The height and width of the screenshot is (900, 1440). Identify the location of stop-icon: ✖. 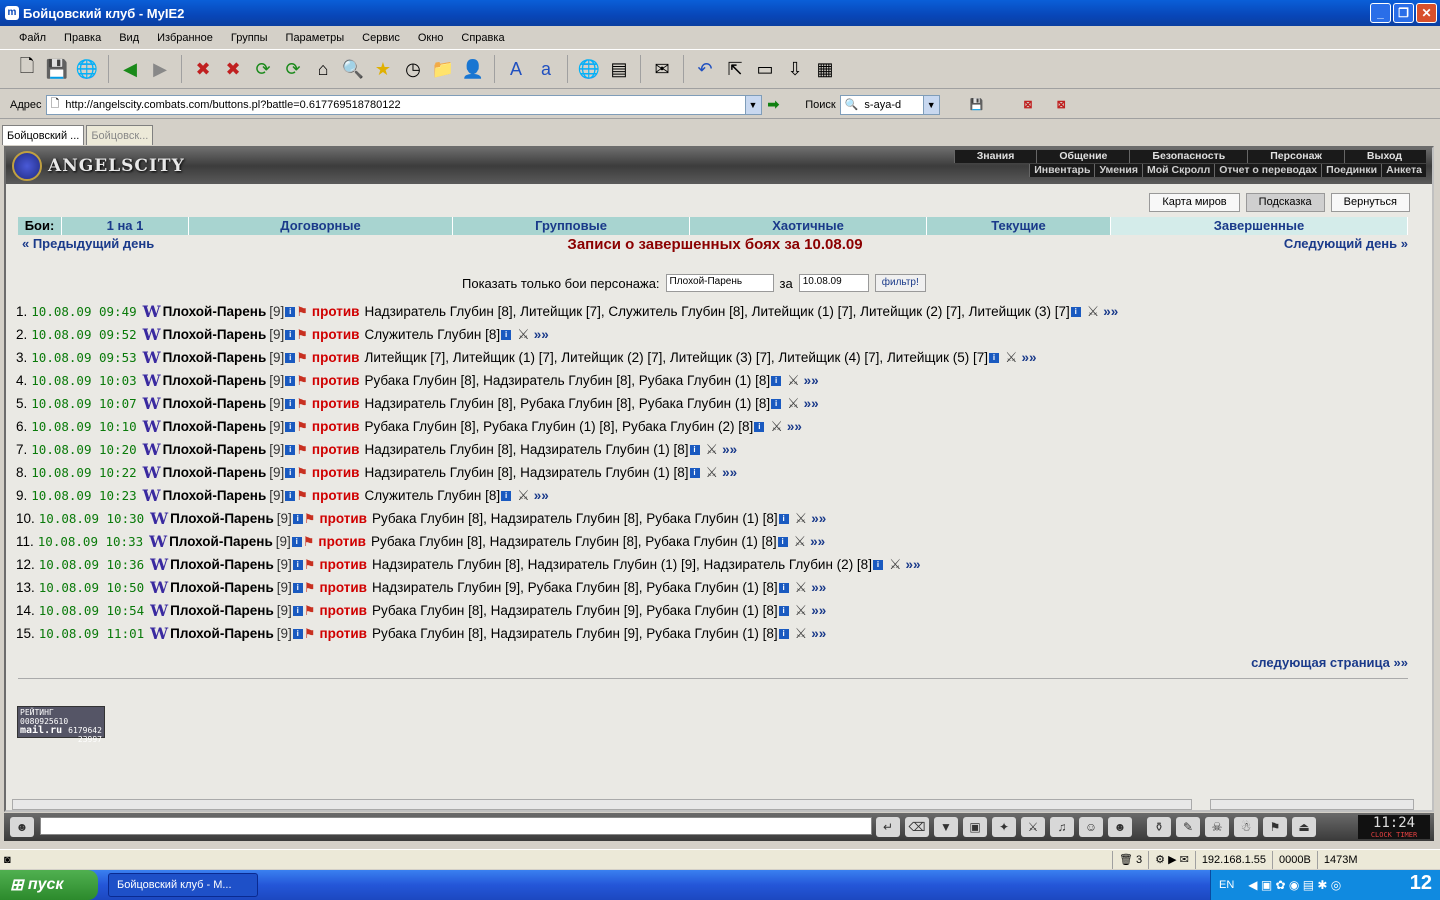
(203, 69).